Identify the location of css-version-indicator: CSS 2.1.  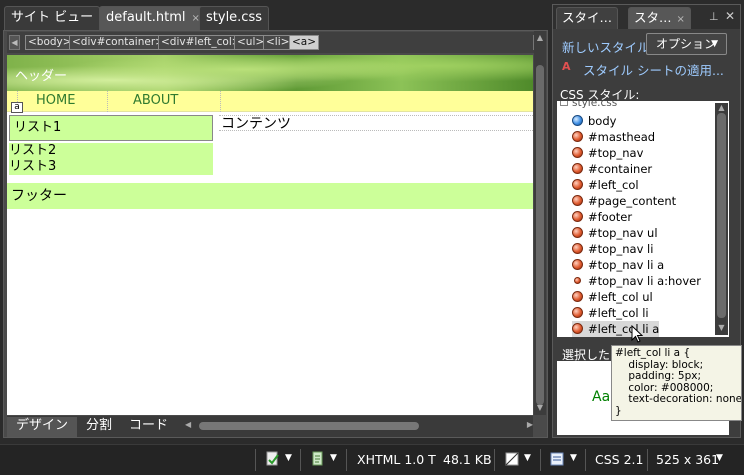
(619, 459).